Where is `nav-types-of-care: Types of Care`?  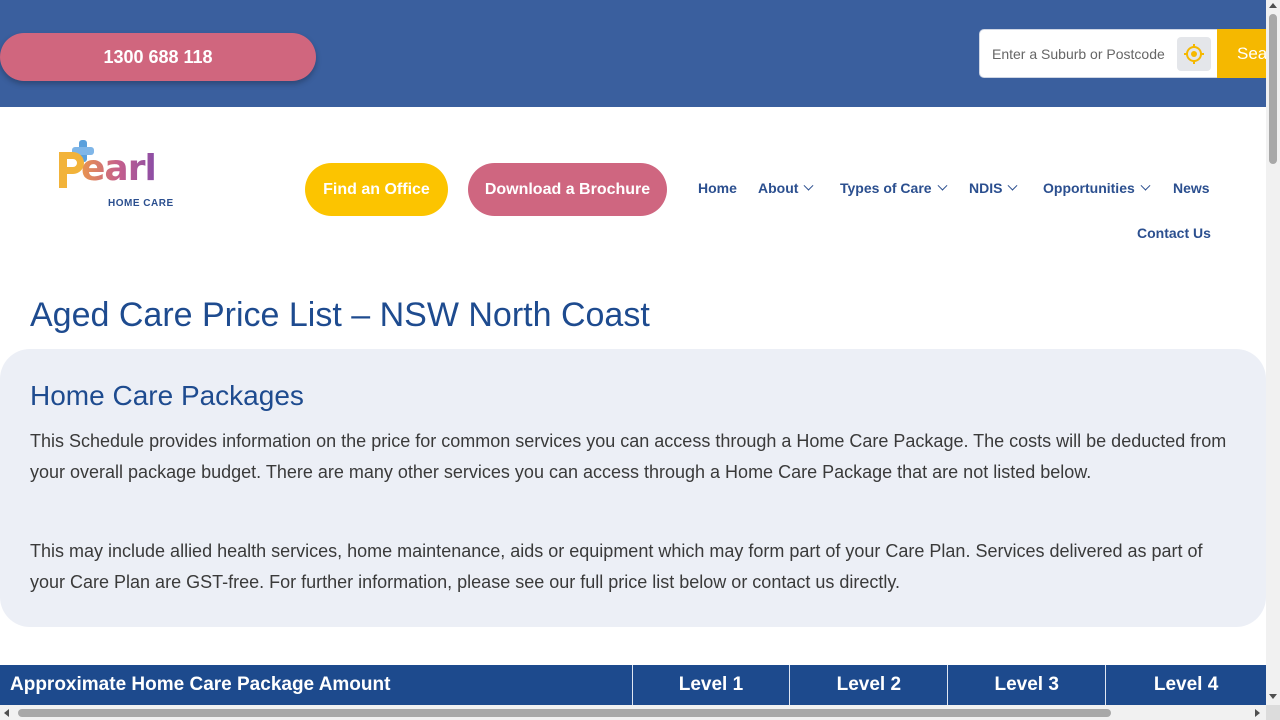
nav-types-of-care: Types of Care is located at coordinates (893, 188).